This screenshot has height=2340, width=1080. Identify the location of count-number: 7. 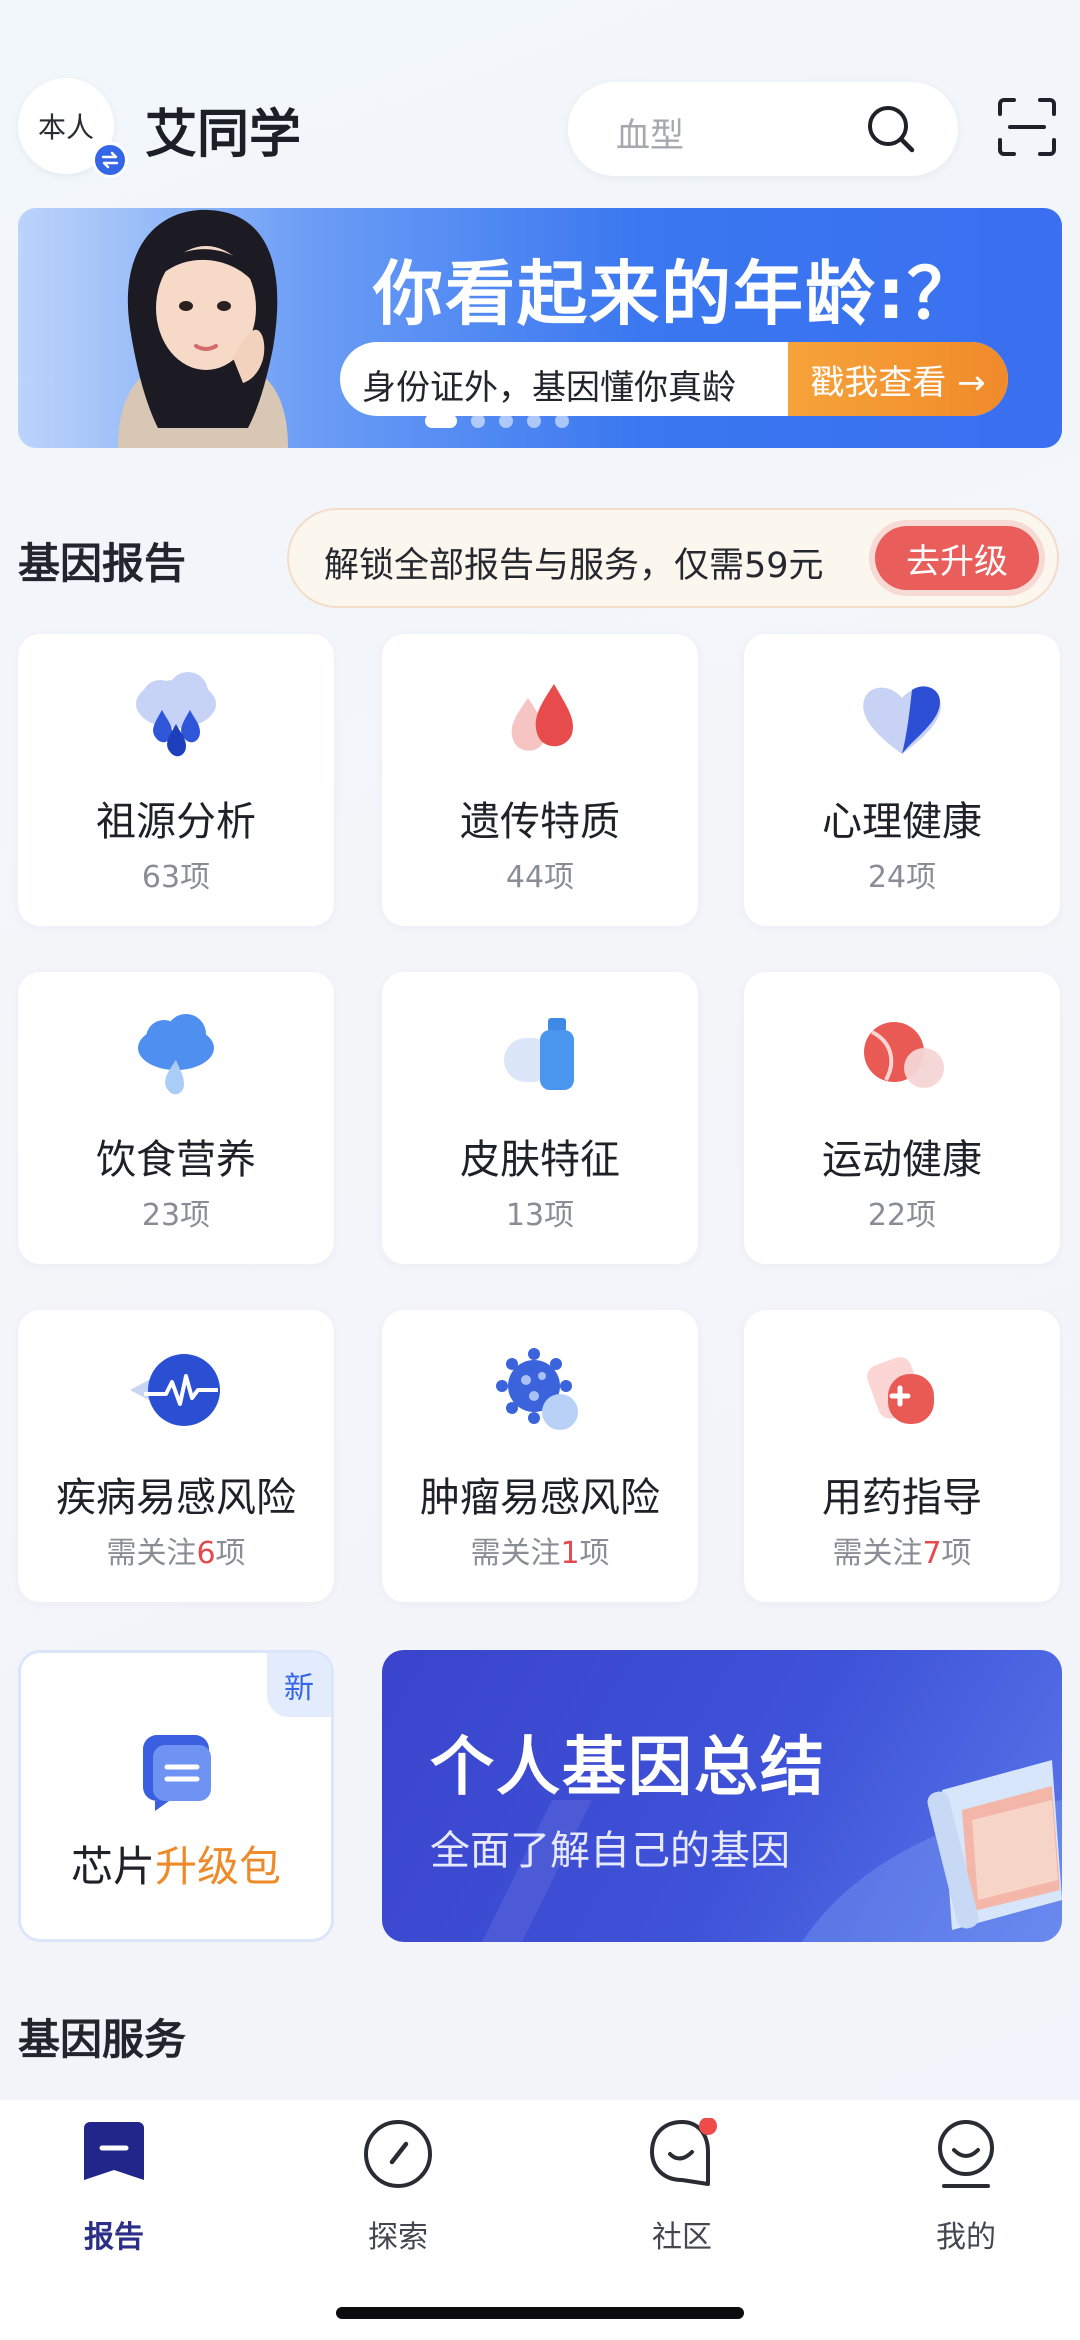
(932, 1553).